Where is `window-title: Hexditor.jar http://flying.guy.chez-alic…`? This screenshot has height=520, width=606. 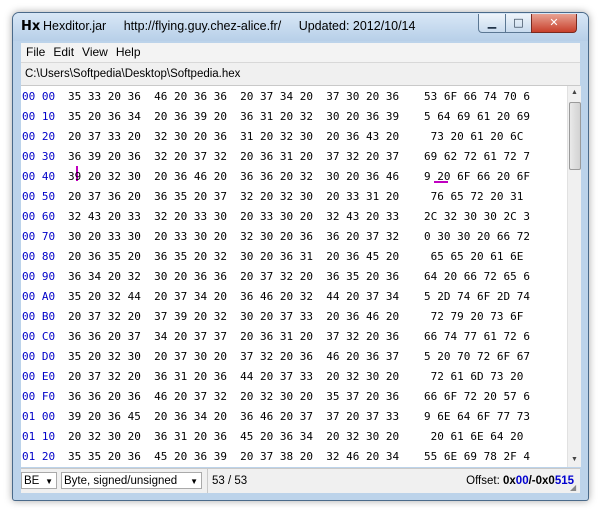 window-title: Hexditor.jar http://flying.guy.chez-alic… is located at coordinates (236, 26).